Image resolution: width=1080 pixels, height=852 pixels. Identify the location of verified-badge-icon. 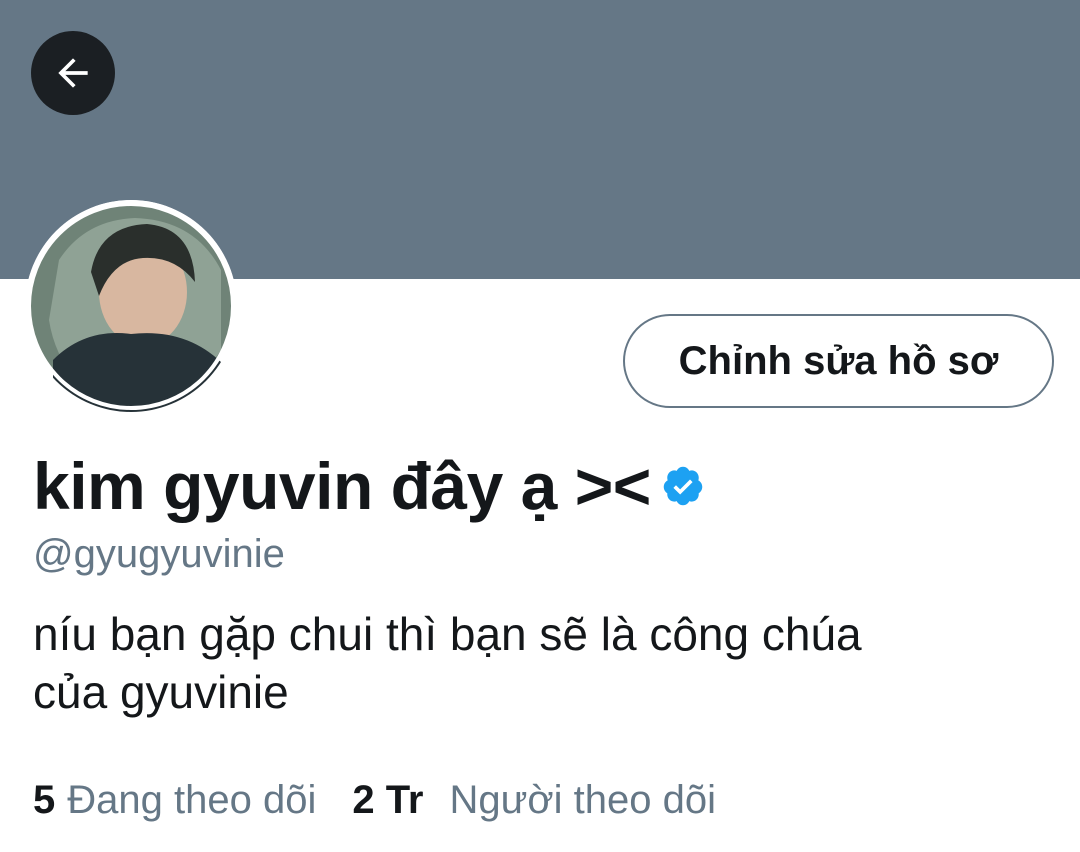
(683, 486).